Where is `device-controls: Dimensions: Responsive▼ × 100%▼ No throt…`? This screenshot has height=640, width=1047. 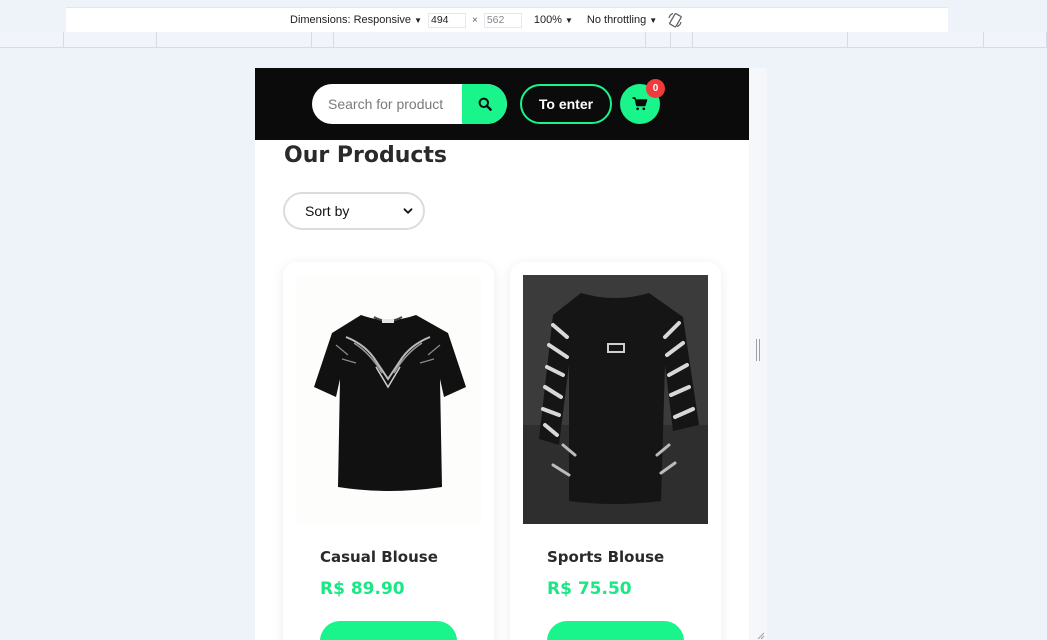 device-controls: Dimensions: Responsive▼ × 100%▼ No throt… is located at coordinates (486, 20).